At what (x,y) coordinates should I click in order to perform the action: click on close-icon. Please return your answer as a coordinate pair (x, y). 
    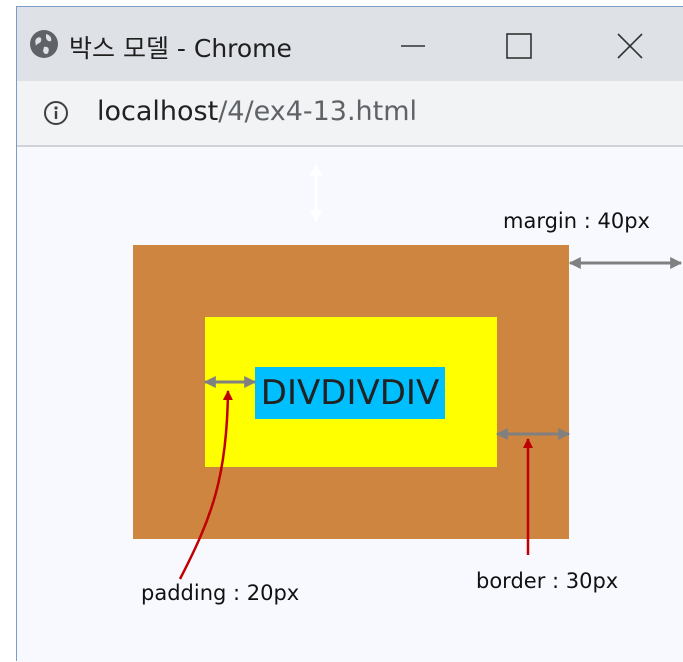
    Looking at the image, I should click on (630, 46).